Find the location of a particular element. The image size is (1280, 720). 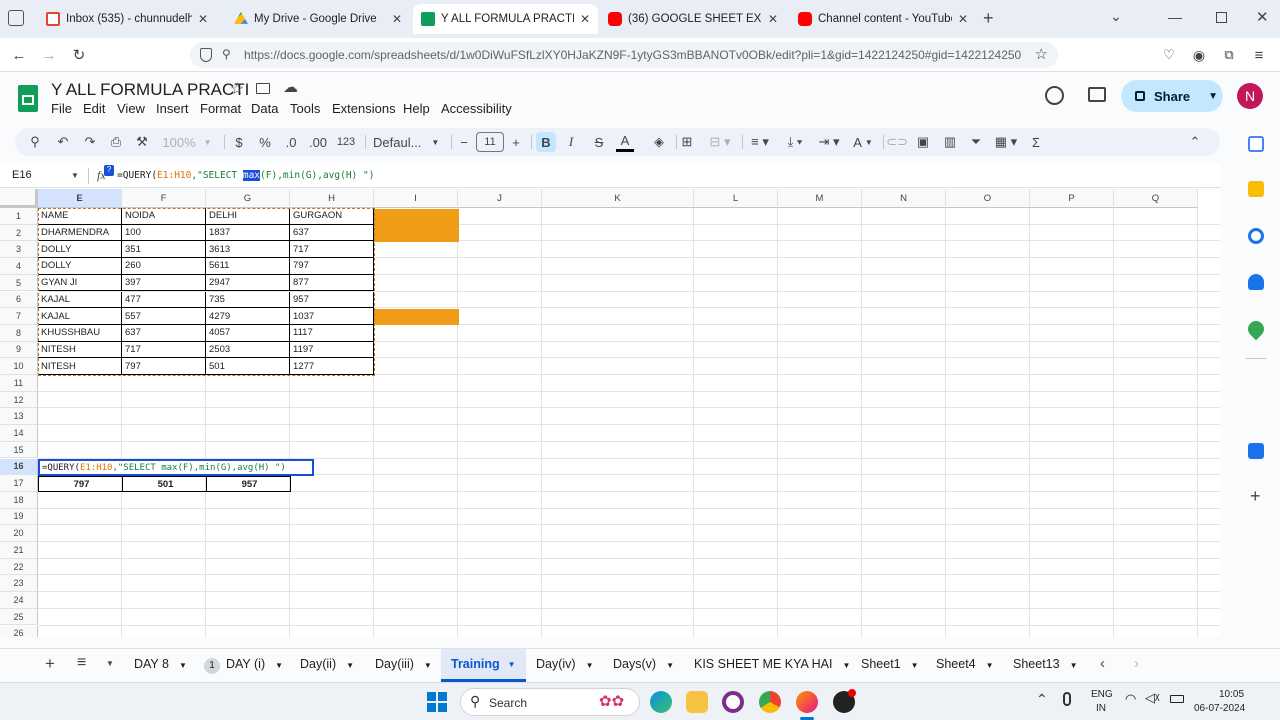

column-header: H is located at coordinates (332, 198).